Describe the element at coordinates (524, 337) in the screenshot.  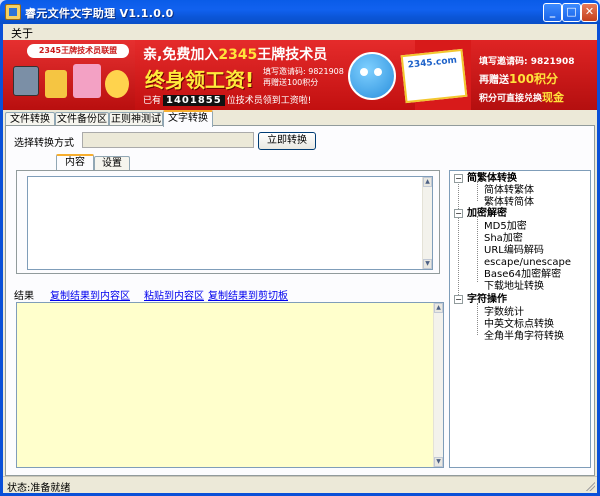
I see `tree-item-fullwidth-halfwidth: 全角半角字符转换` at that location.